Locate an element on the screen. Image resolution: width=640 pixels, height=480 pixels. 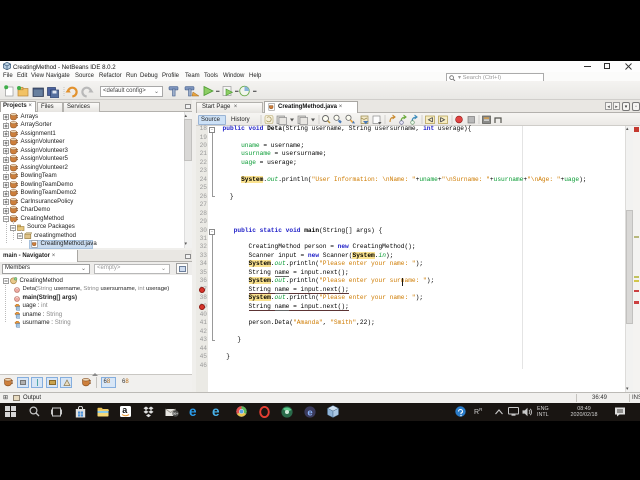
svg-text: 99+ is located at coordinates (176, 414).